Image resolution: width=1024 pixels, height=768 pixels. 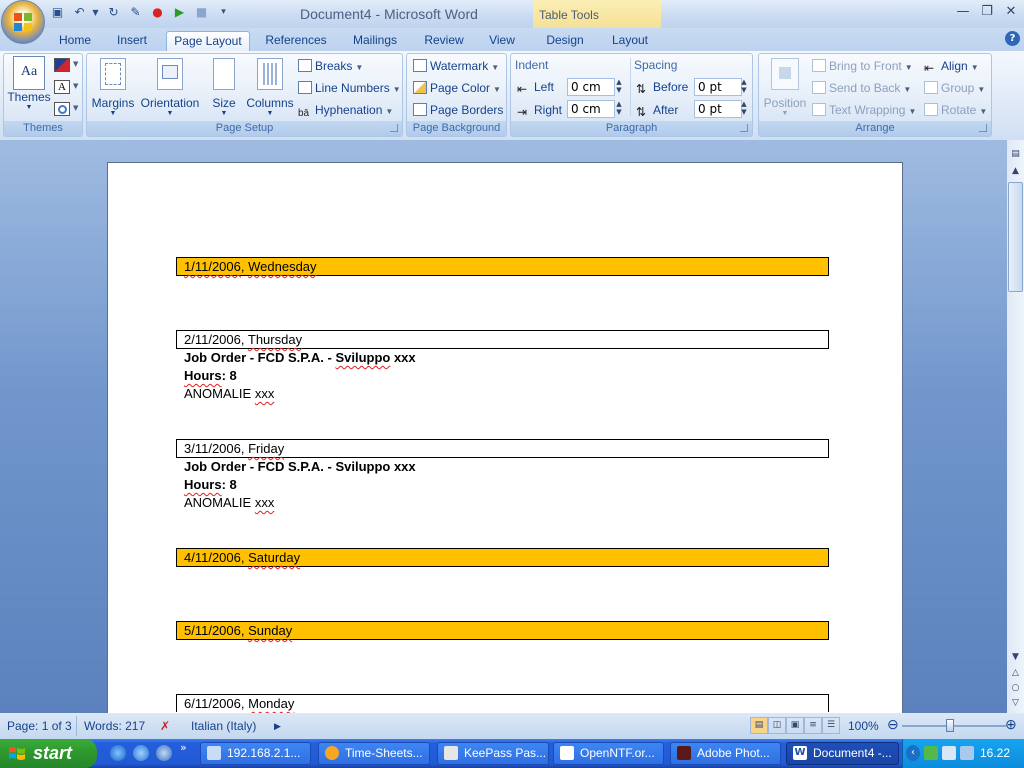 I want to click on undo-dropdown-icon: ▼, so click(x=95, y=12).